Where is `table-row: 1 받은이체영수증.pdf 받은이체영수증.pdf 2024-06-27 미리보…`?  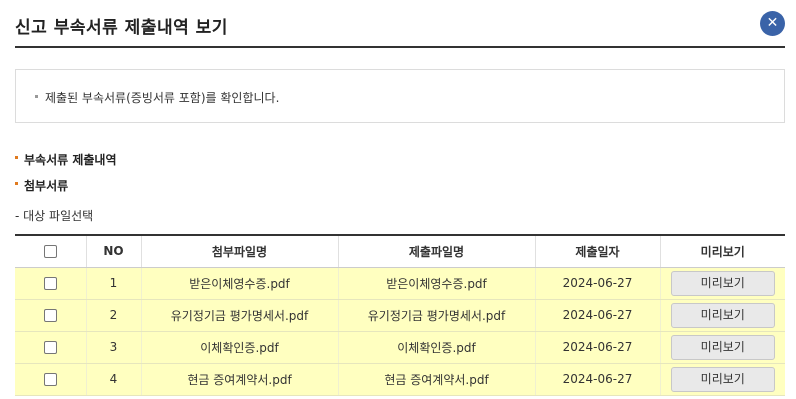
table-row: 1 받은이체영수증.pdf 받은이체영수증.pdf 2024-06-27 미리보… is located at coordinates (400, 283).